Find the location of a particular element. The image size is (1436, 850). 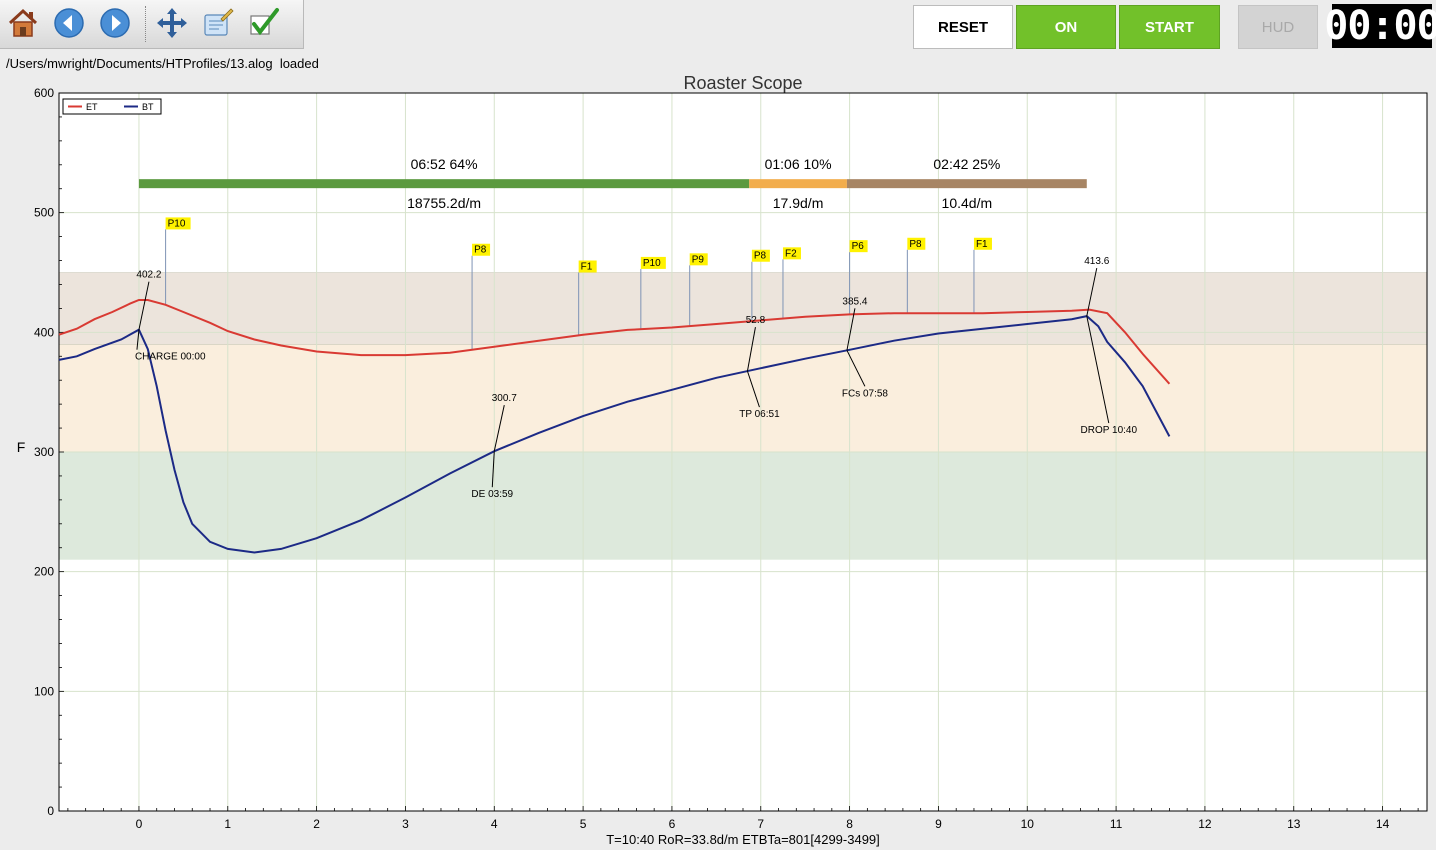

x-tick-label: 13 is located at coordinates (1294, 824).